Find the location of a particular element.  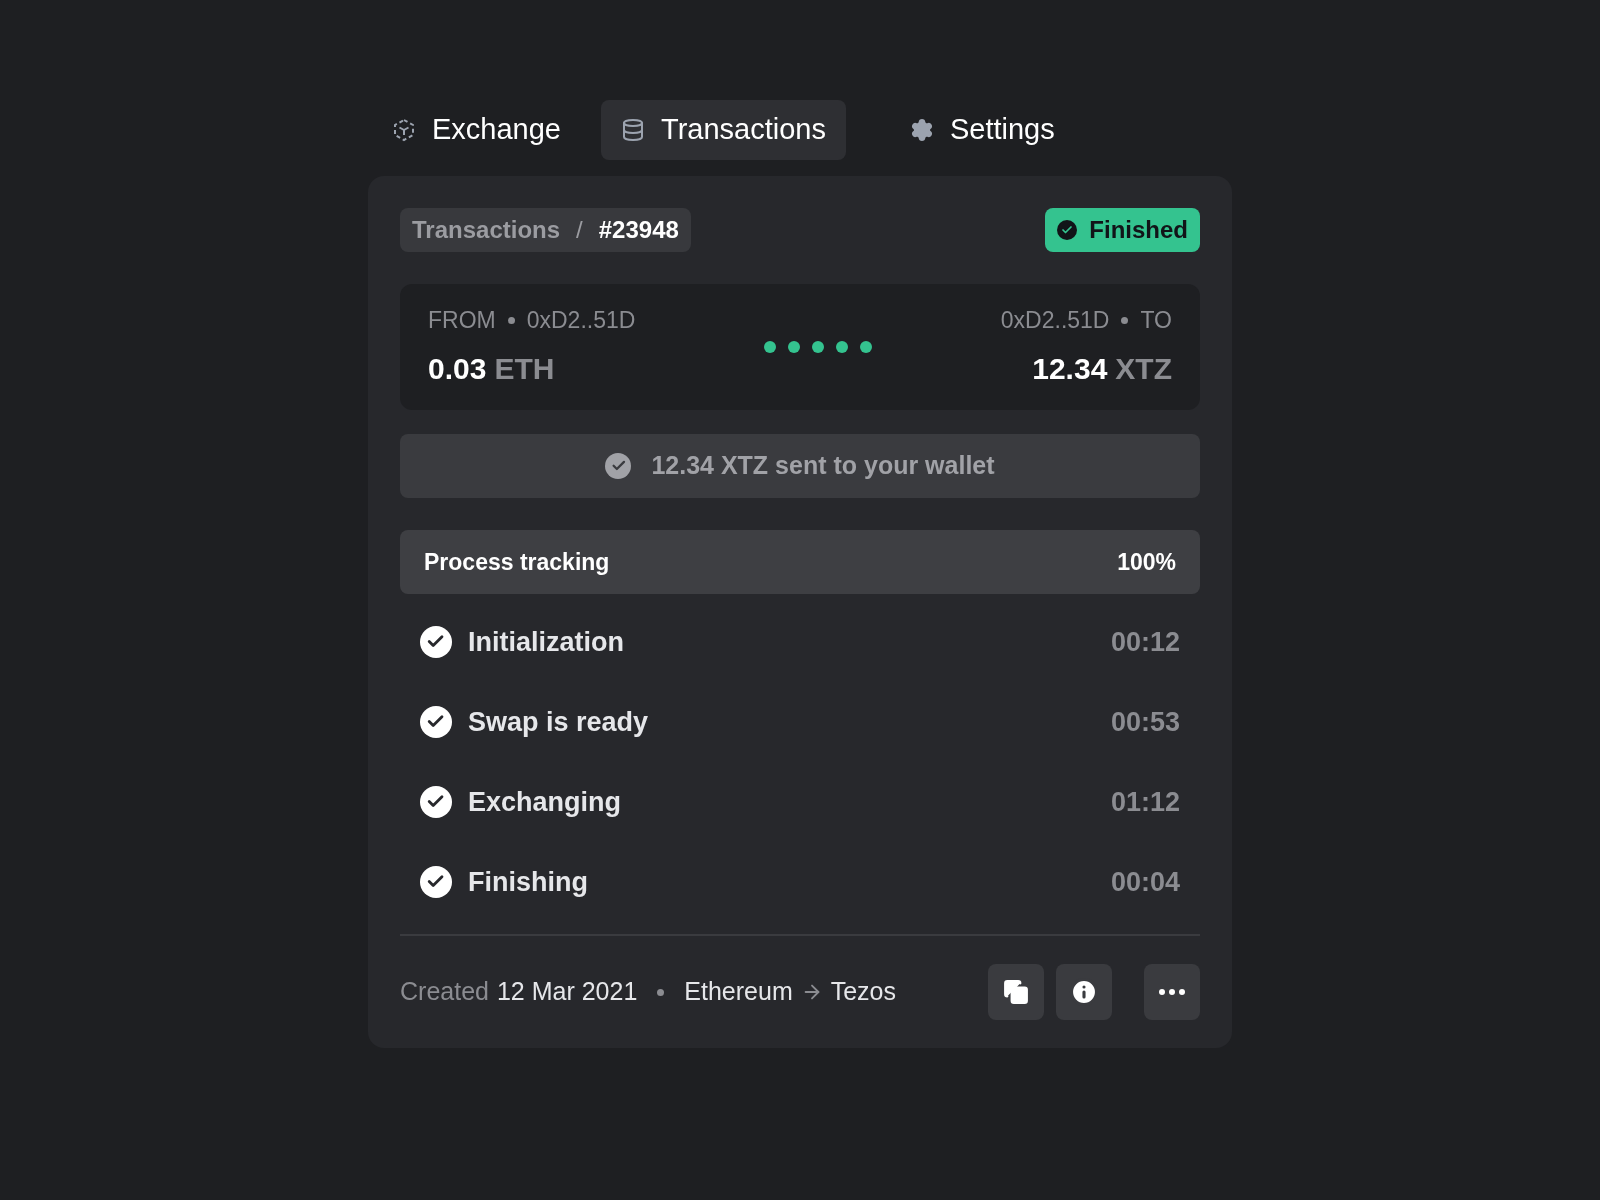

step-time: 00:53 is located at coordinates (1145, 722).